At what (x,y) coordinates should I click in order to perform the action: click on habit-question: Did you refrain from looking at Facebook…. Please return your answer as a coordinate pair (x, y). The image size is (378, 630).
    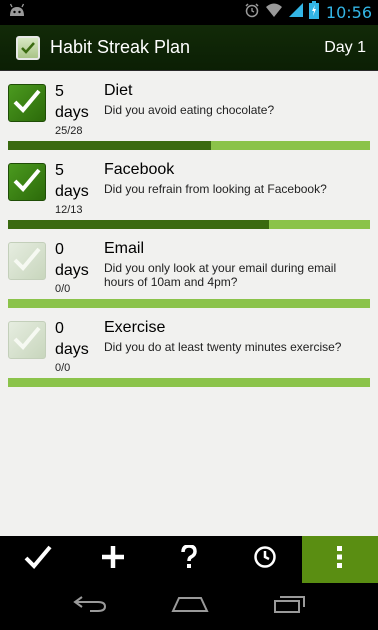
    Looking at the image, I should click on (215, 189).